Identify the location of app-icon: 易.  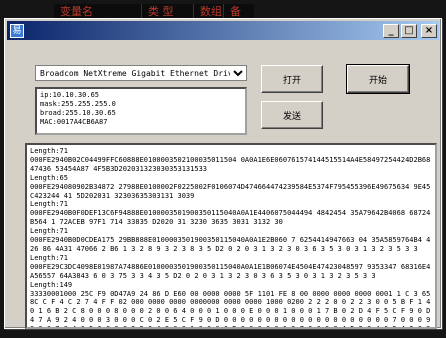
(17, 30).